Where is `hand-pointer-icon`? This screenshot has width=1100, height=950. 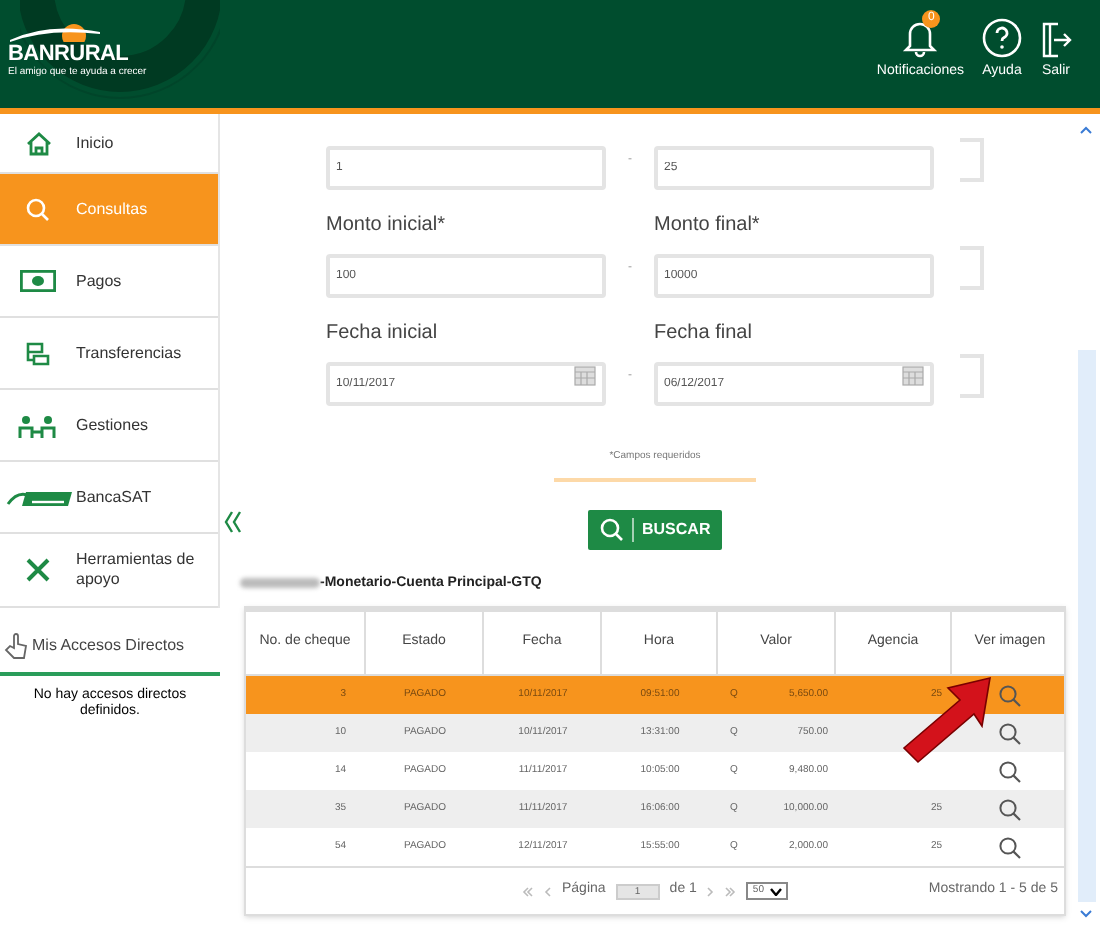 hand-pointer-icon is located at coordinates (16, 646).